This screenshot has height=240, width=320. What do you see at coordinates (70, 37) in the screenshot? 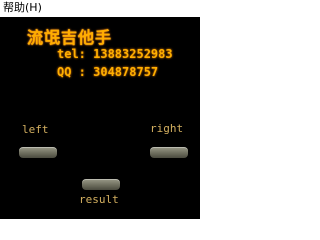
I see `banner-title: 流氓吉他手` at bounding box center [70, 37].